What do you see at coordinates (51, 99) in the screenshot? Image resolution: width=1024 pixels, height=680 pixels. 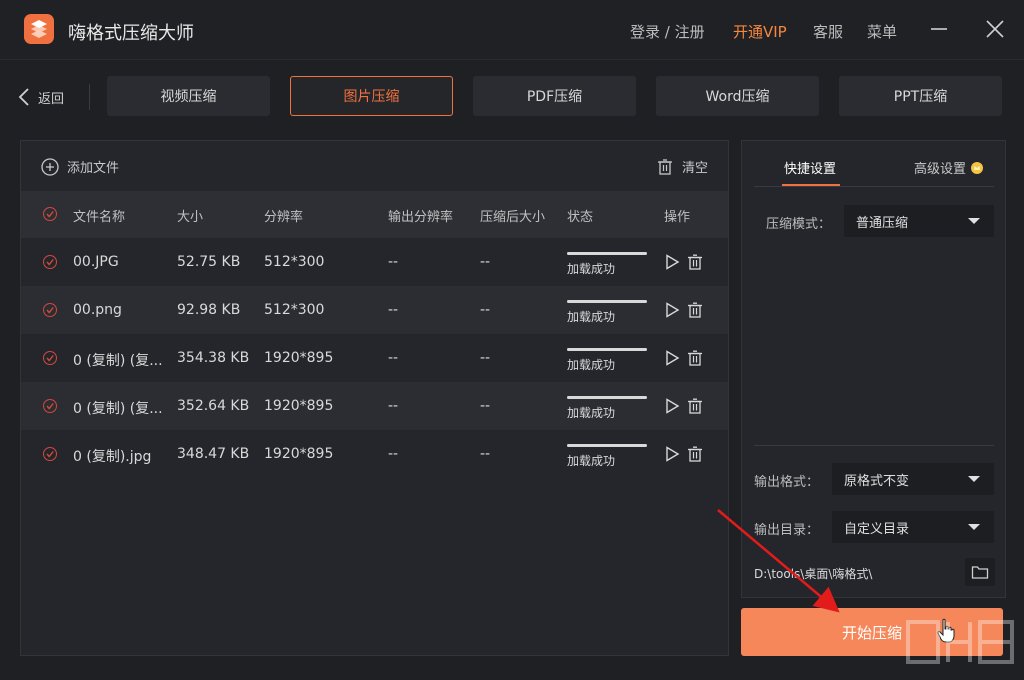 I see `back-label: 返回` at bounding box center [51, 99].